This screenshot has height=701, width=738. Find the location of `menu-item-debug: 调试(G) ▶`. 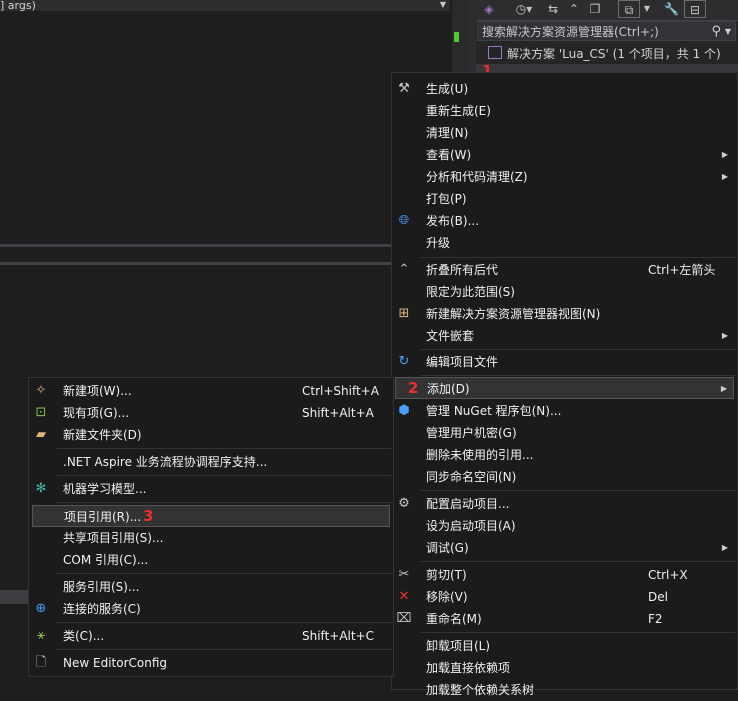

menu-item-debug: 调试(G) ▶ is located at coordinates (564, 548).